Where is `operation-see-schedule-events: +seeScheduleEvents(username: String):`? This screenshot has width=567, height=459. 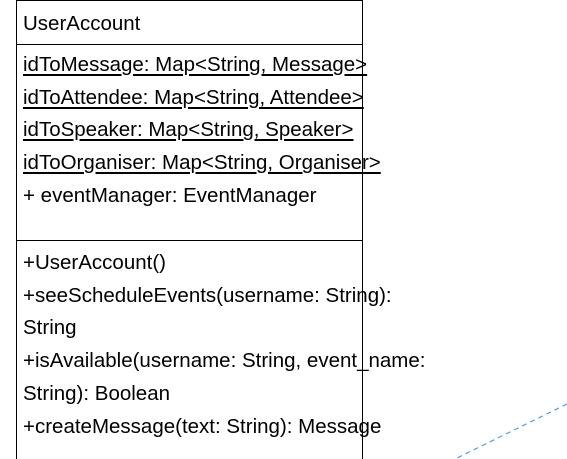
operation-see-schedule-events: +seeScheduleEvents(username: String): is located at coordinates (207, 295).